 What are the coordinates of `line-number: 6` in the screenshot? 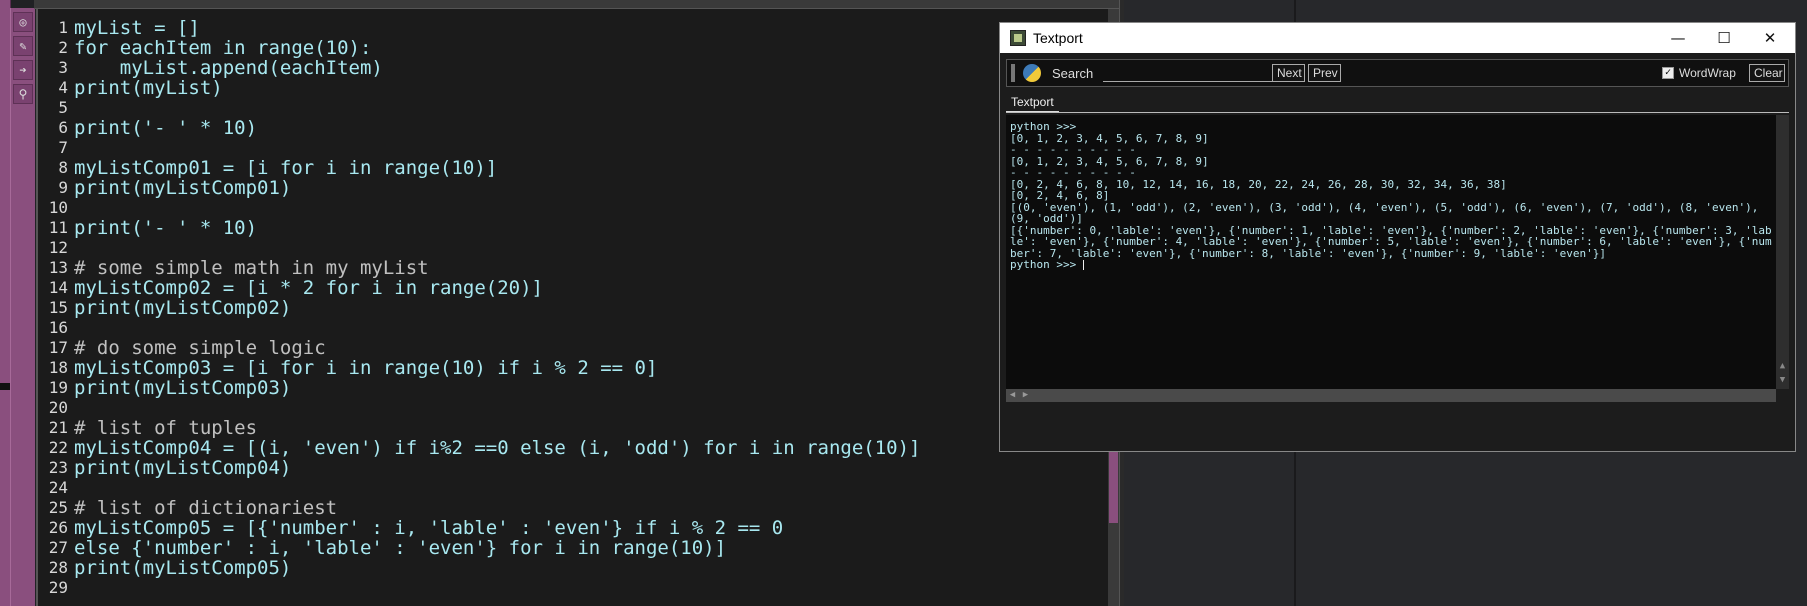 It's located at (63, 127).